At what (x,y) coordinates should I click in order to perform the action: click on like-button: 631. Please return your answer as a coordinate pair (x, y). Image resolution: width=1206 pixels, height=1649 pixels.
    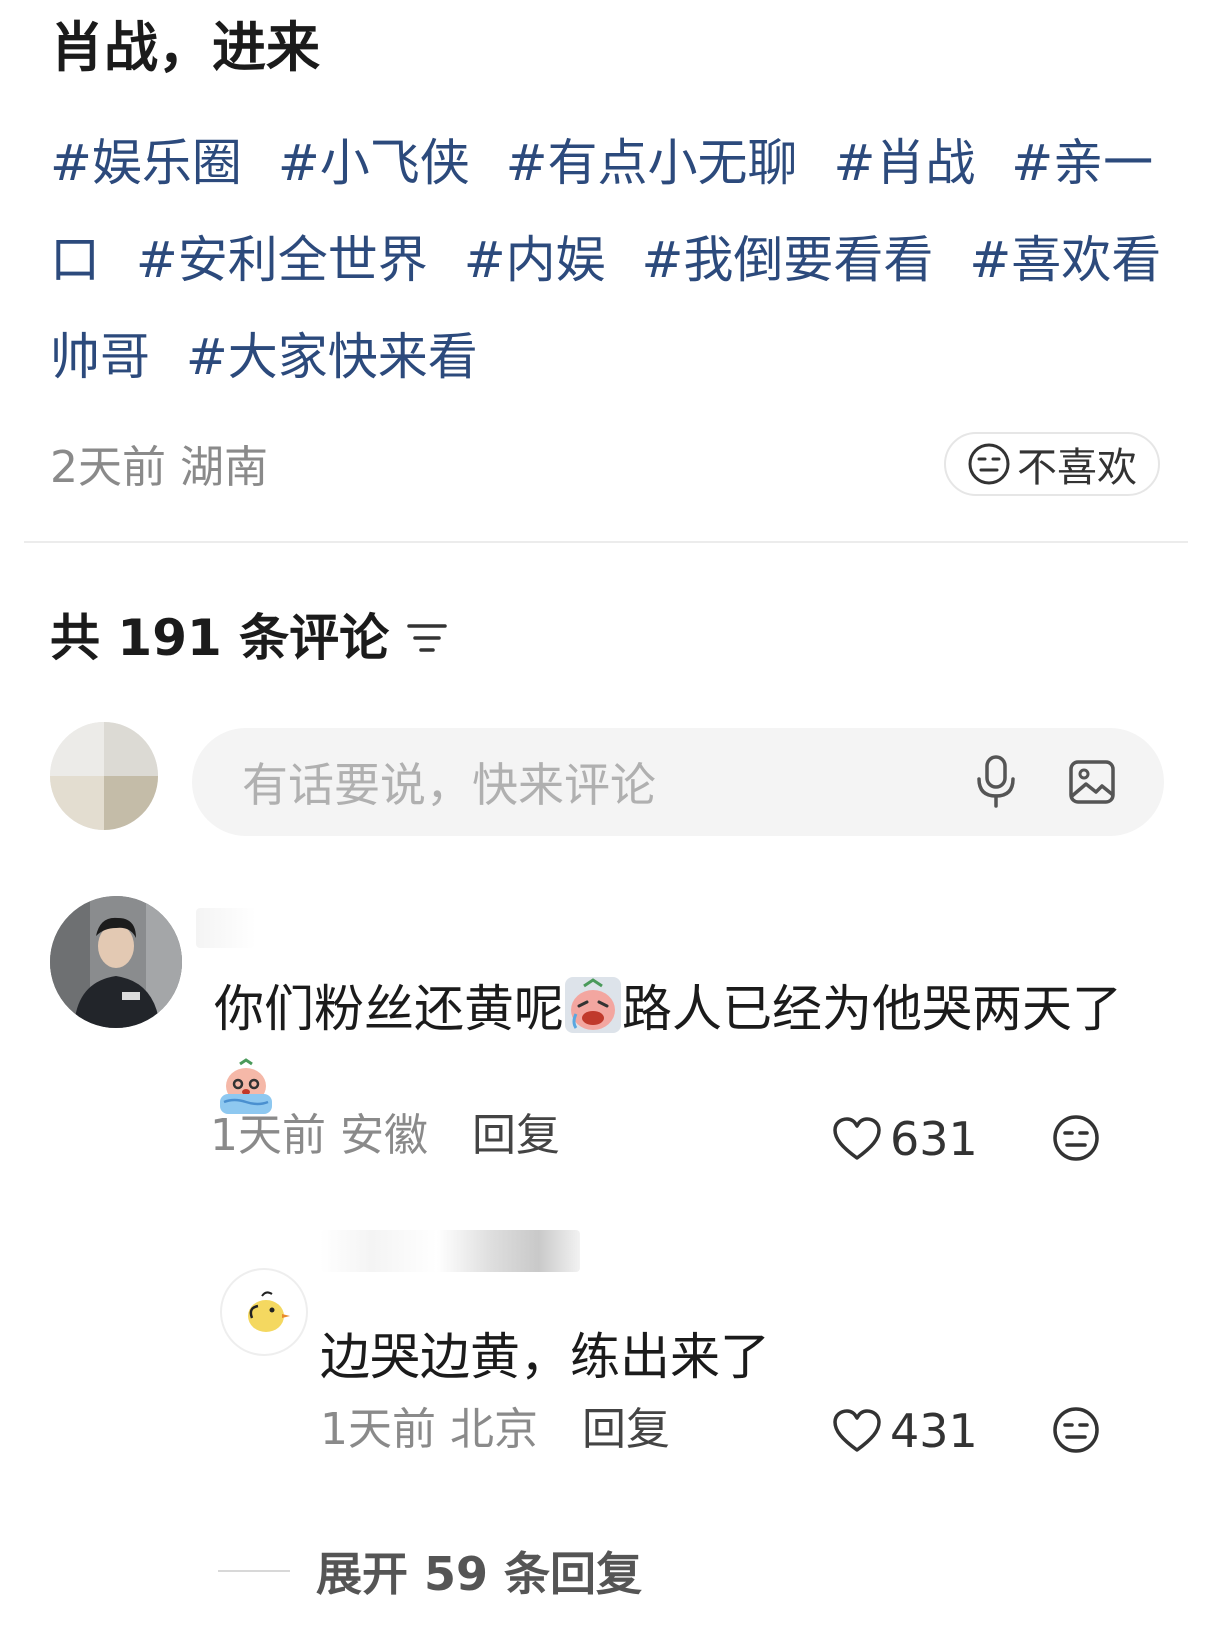
    Looking at the image, I should click on (905, 1139).